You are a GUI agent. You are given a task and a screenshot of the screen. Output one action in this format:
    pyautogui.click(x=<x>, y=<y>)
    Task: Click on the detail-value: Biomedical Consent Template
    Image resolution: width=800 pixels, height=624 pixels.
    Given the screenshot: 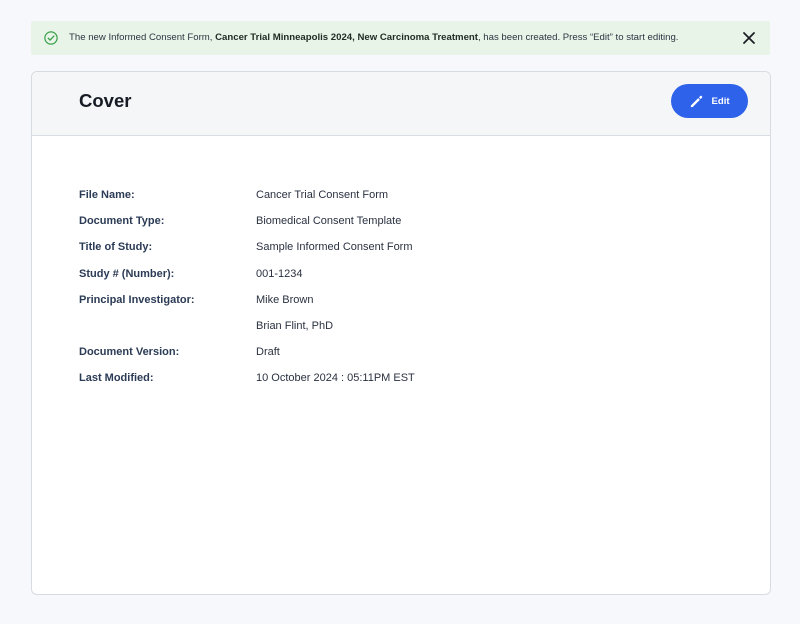 What is the action you would take?
    pyautogui.click(x=329, y=221)
    